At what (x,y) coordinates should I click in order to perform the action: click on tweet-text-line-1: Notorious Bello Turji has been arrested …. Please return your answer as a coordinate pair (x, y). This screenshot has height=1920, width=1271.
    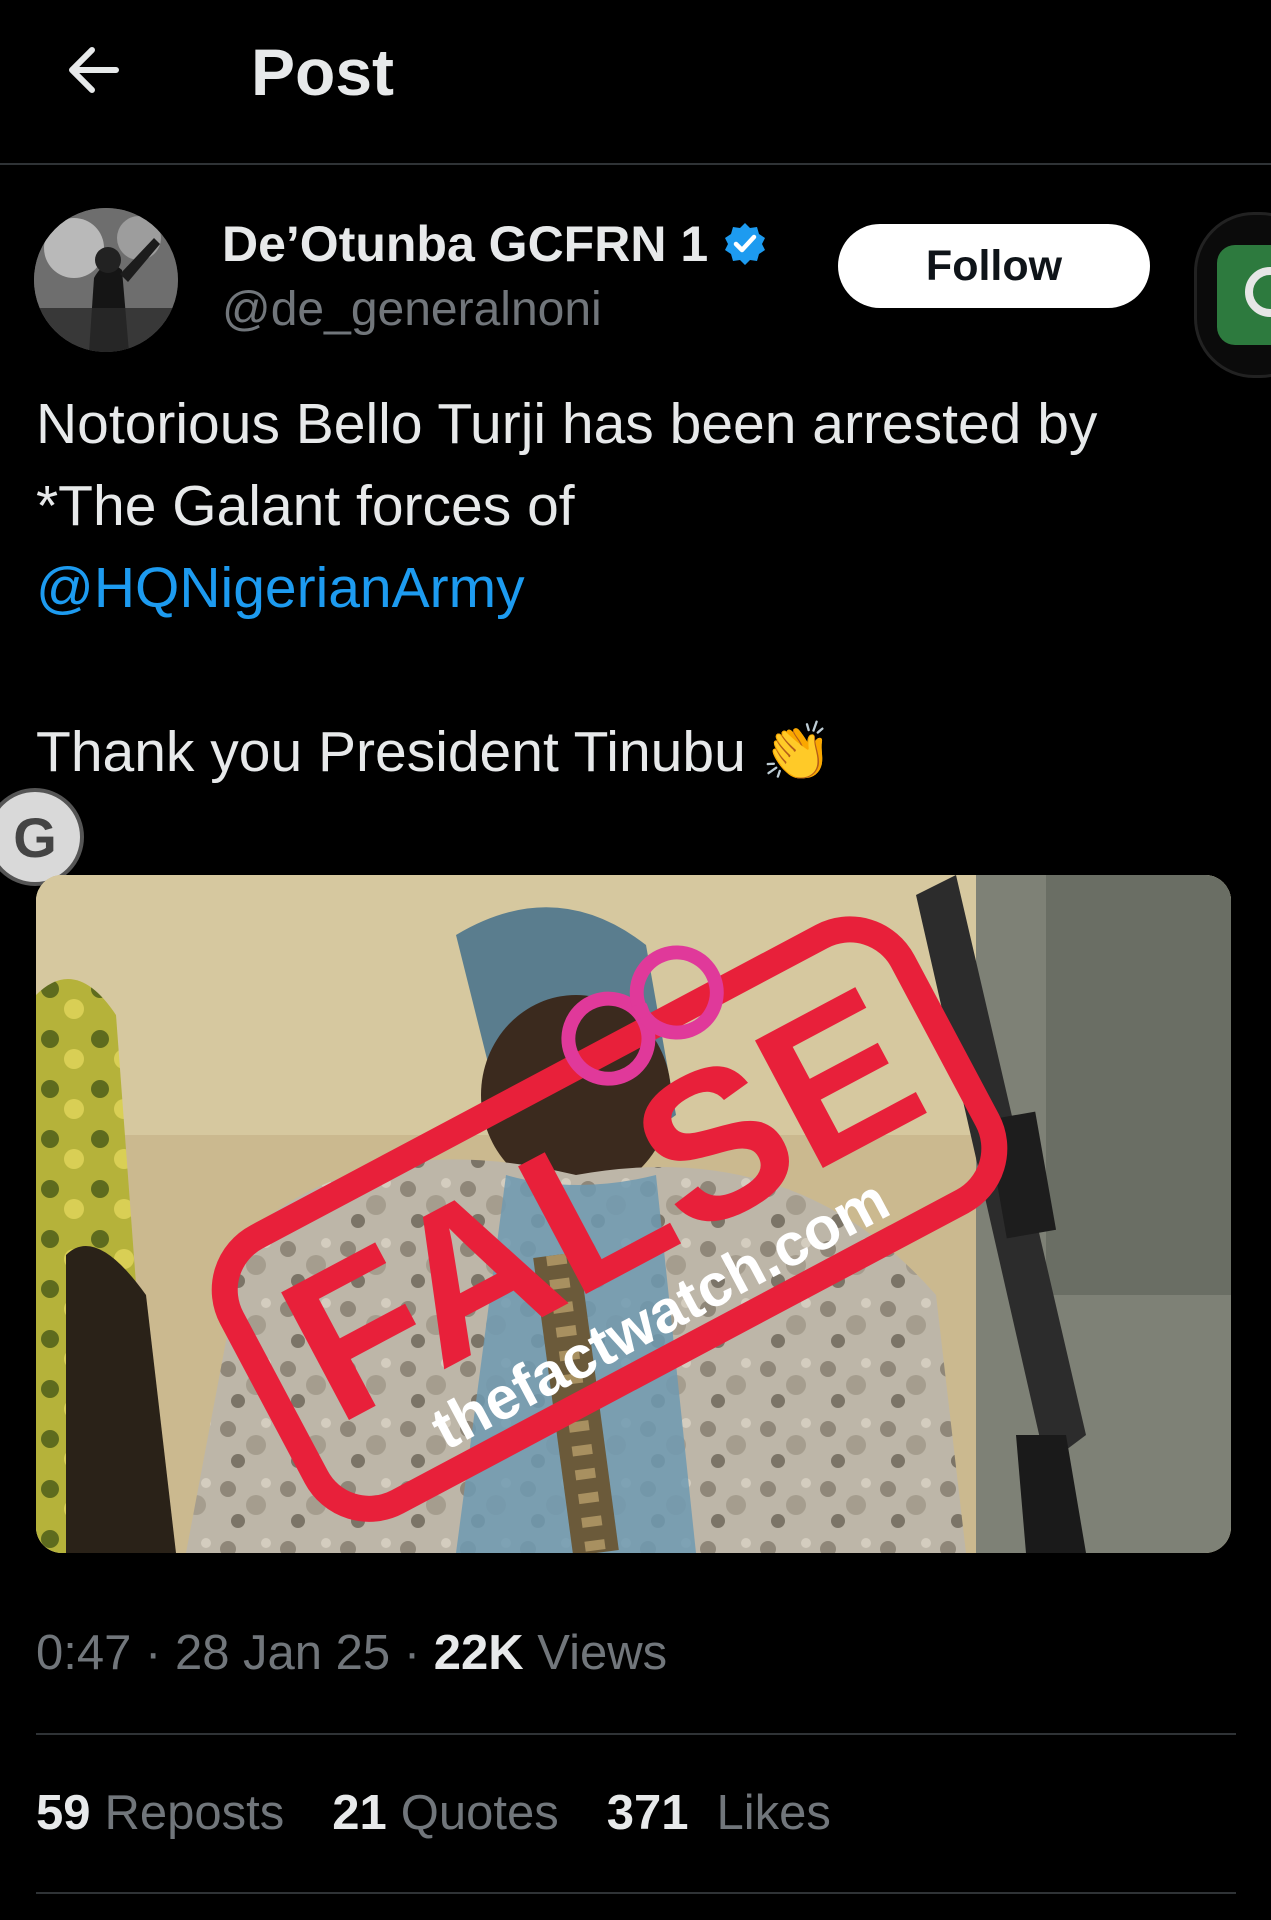
    Looking at the image, I should click on (567, 465).